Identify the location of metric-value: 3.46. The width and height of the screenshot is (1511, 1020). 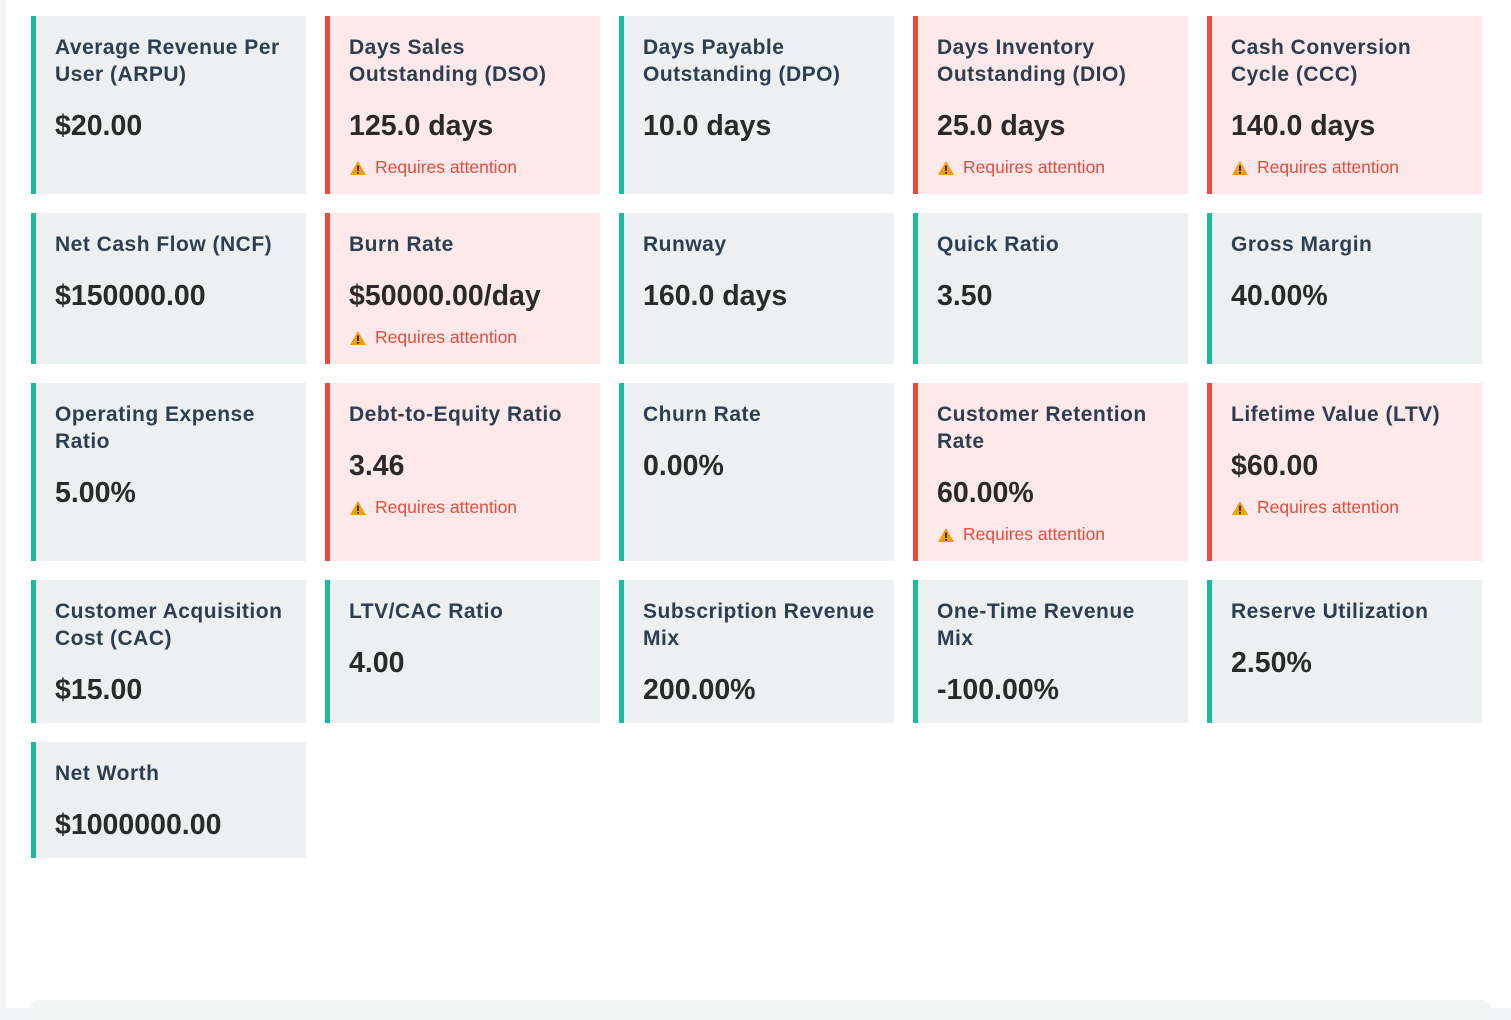
(377, 466).